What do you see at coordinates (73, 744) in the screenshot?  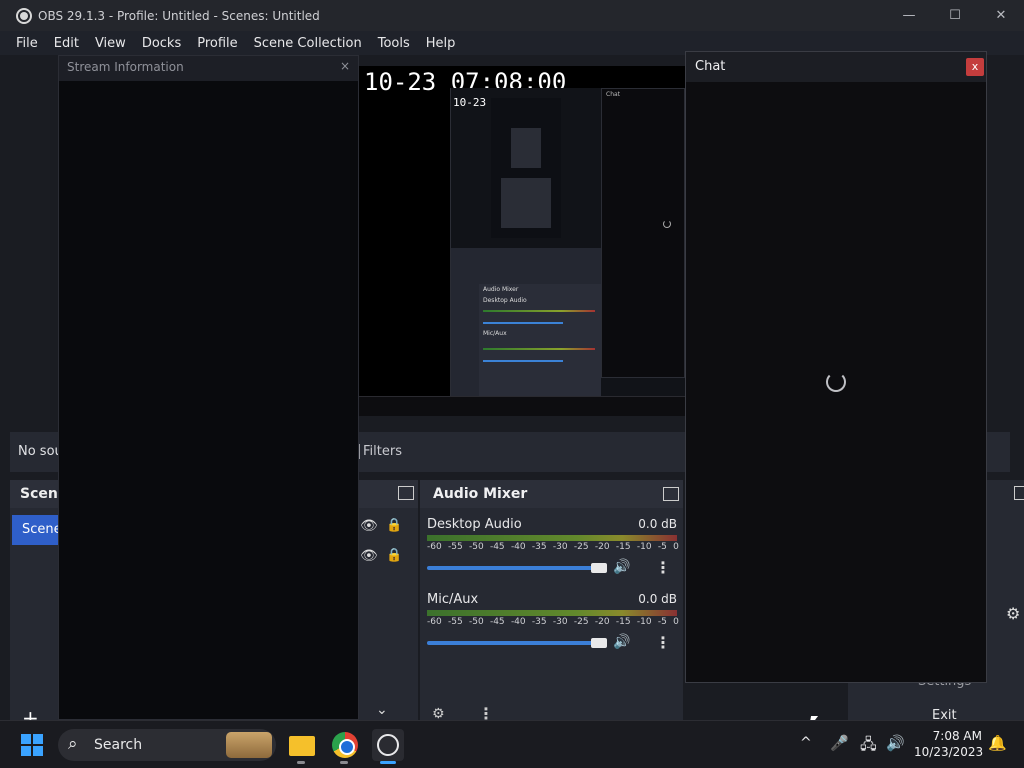 I see `search-icon: ⌕` at bounding box center [73, 744].